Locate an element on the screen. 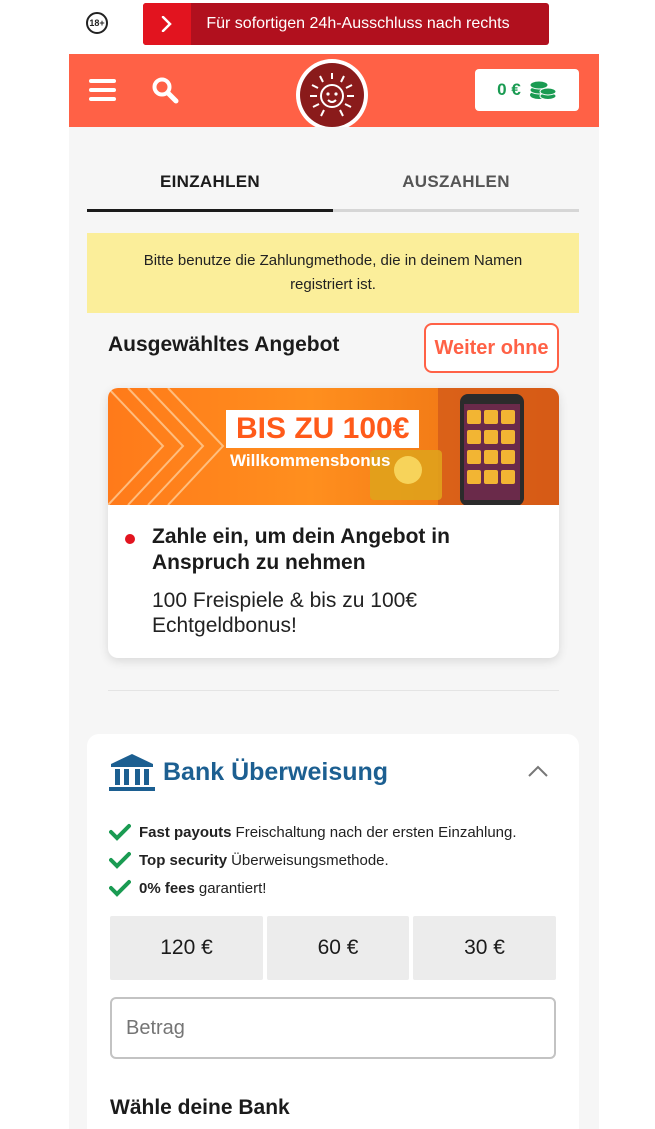 The width and height of the screenshot is (655, 1129). balance-button: 0 € is located at coordinates (527, 90).